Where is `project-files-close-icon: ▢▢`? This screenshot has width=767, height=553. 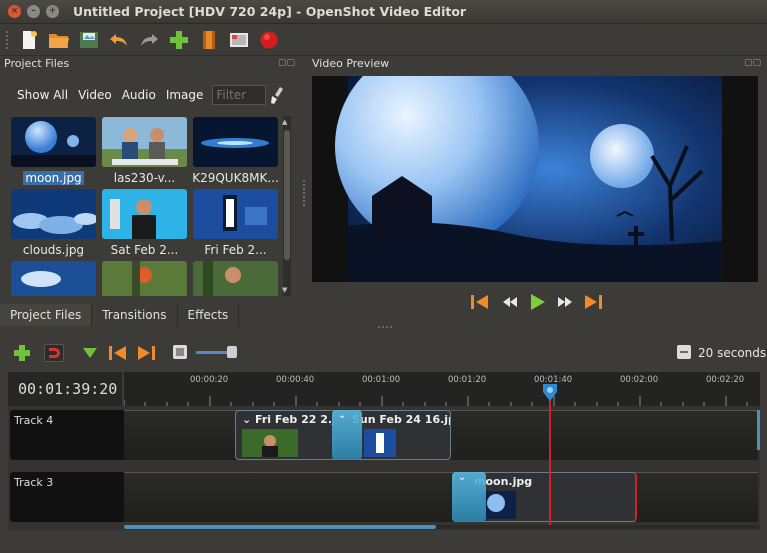 project-files-close-icon: ▢▢ is located at coordinates (286, 63).